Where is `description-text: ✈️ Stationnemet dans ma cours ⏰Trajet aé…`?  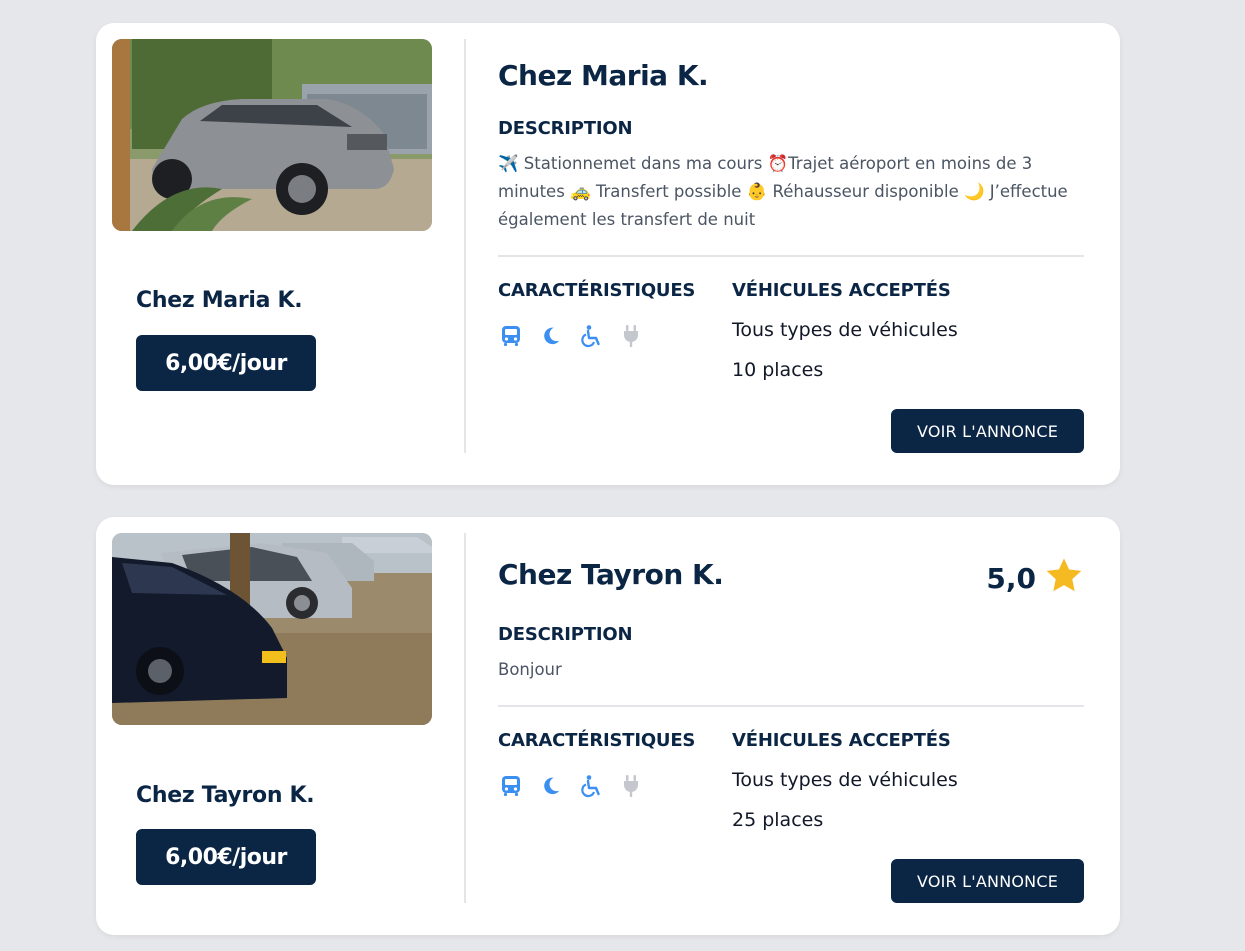
description-text: ✈️ Stationnemet dans ma cours ⏰Trajet aé… is located at coordinates (783, 191).